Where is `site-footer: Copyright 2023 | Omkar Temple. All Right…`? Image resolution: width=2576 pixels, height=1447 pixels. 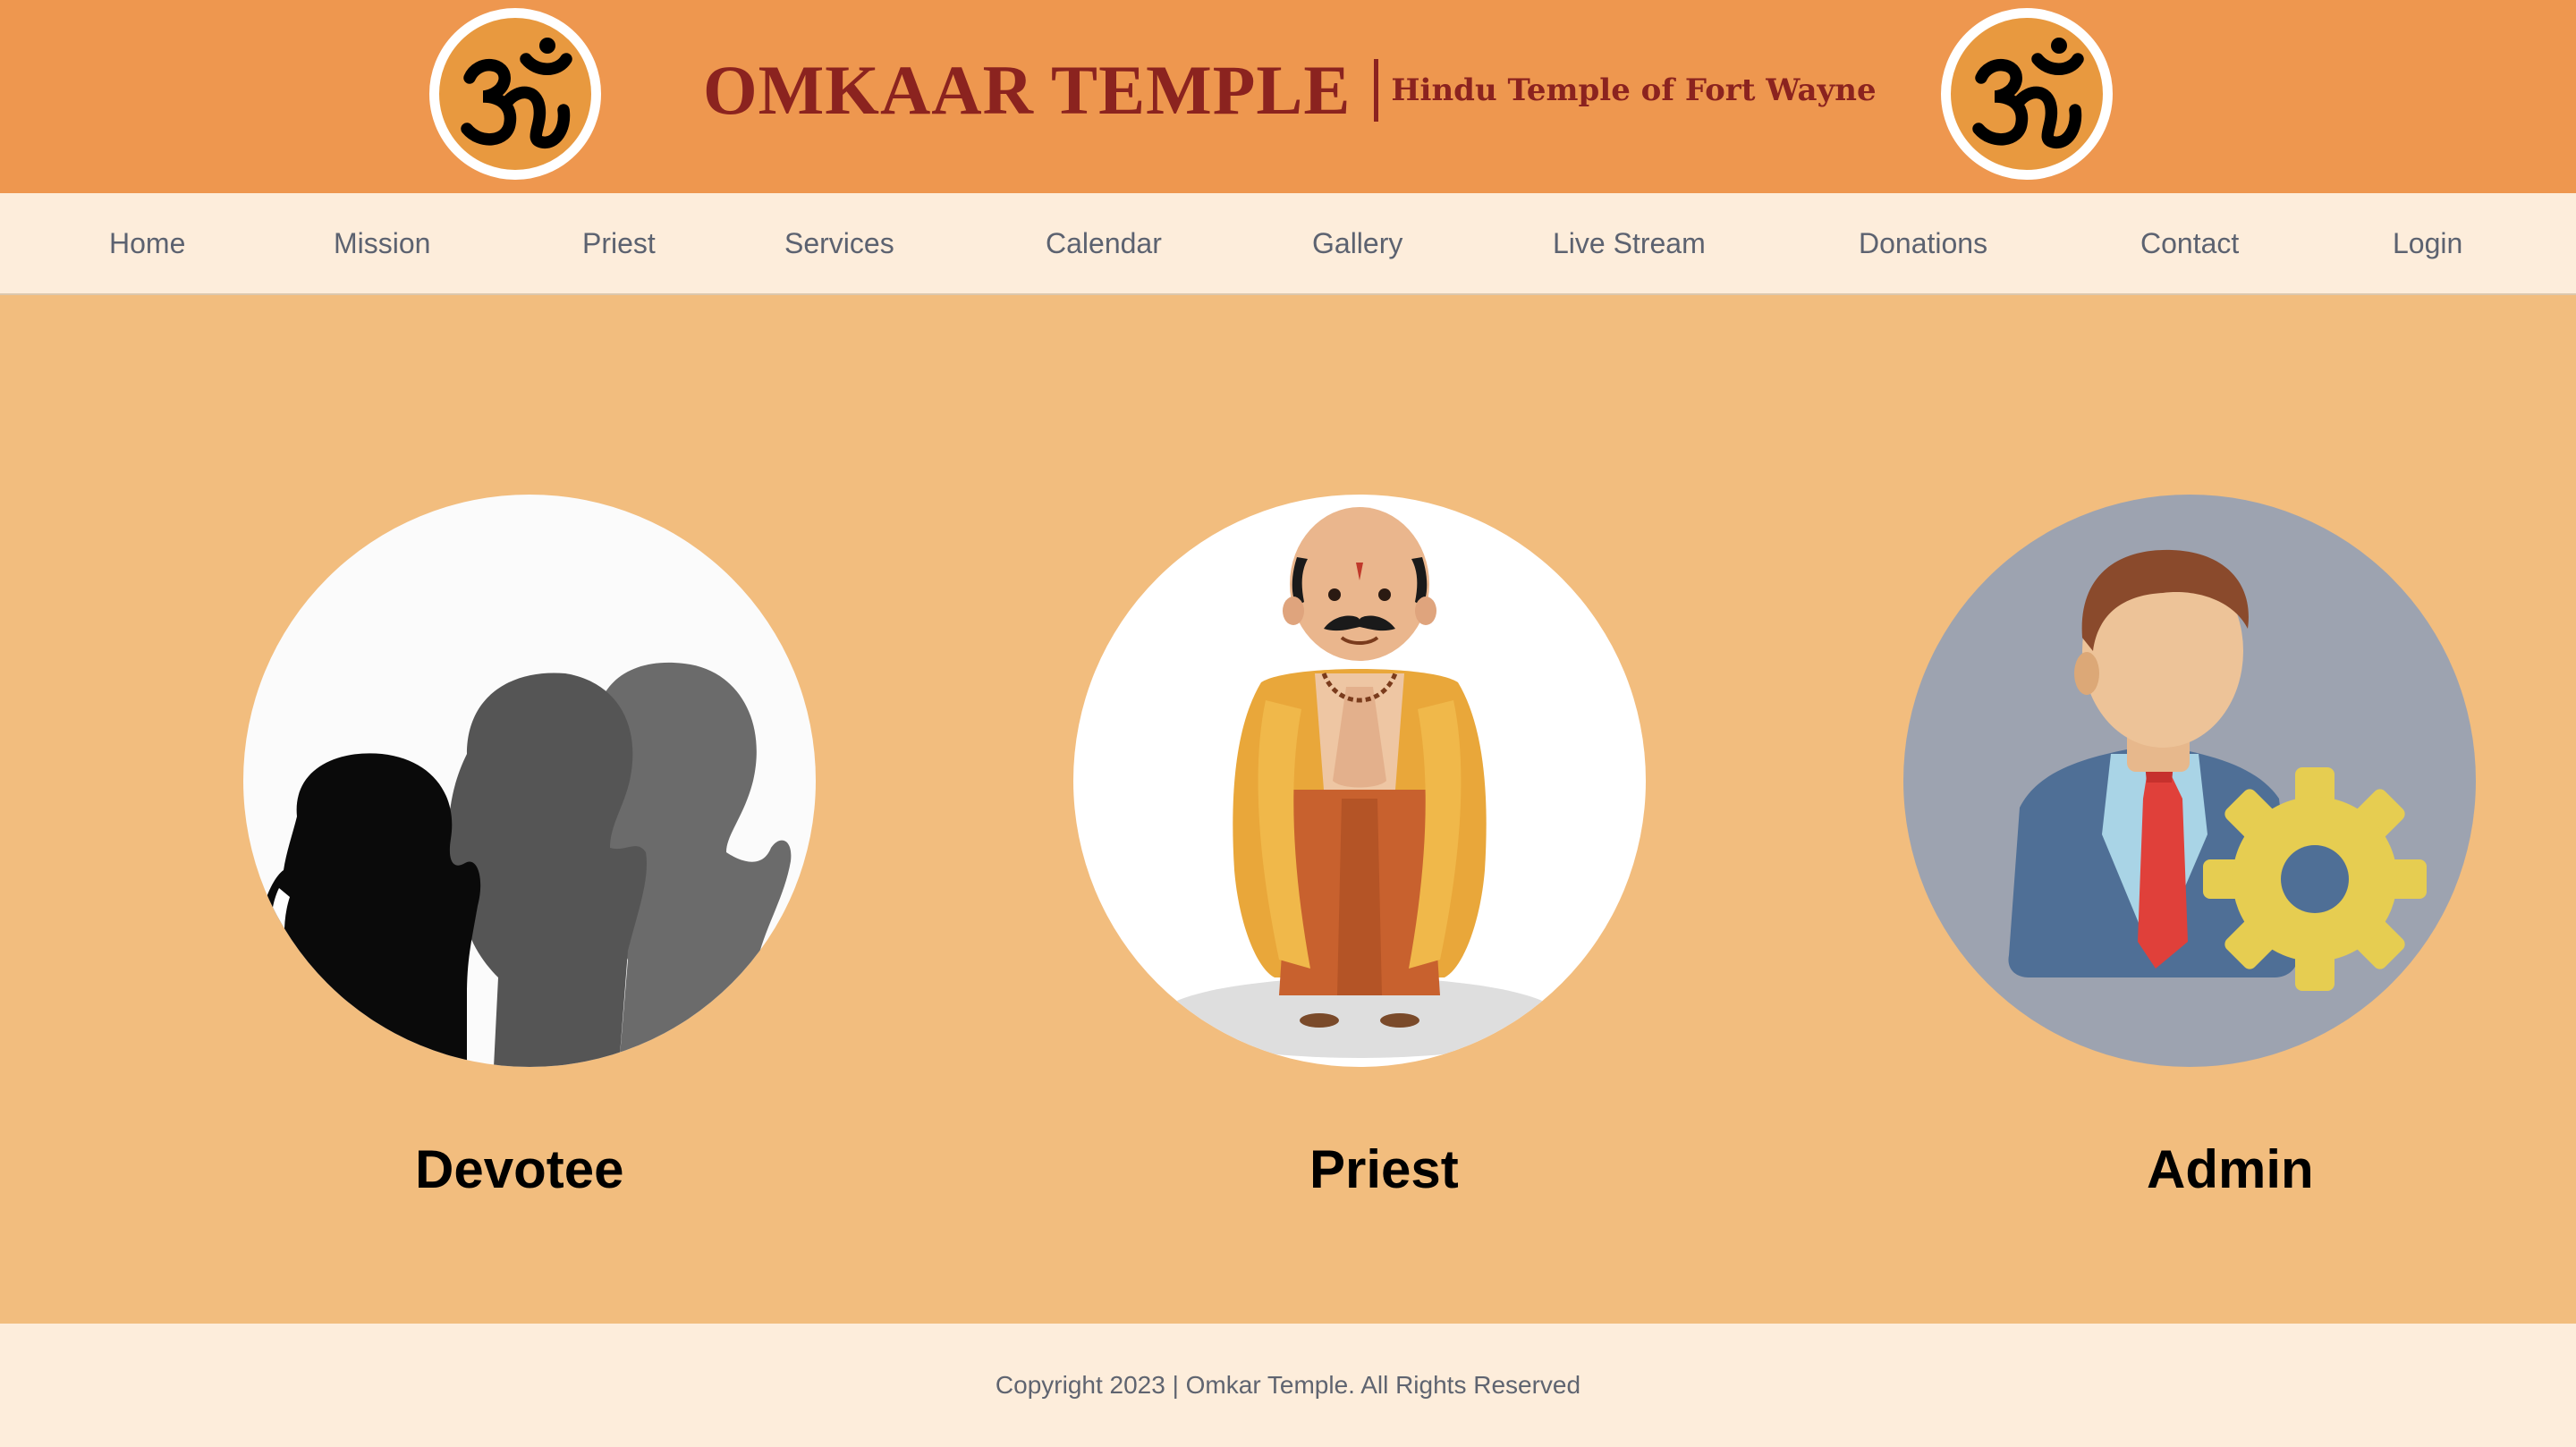
site-footer: Copyright 2023 | Omkar Temple. All Right… is located at coordinates (1288, 1385).